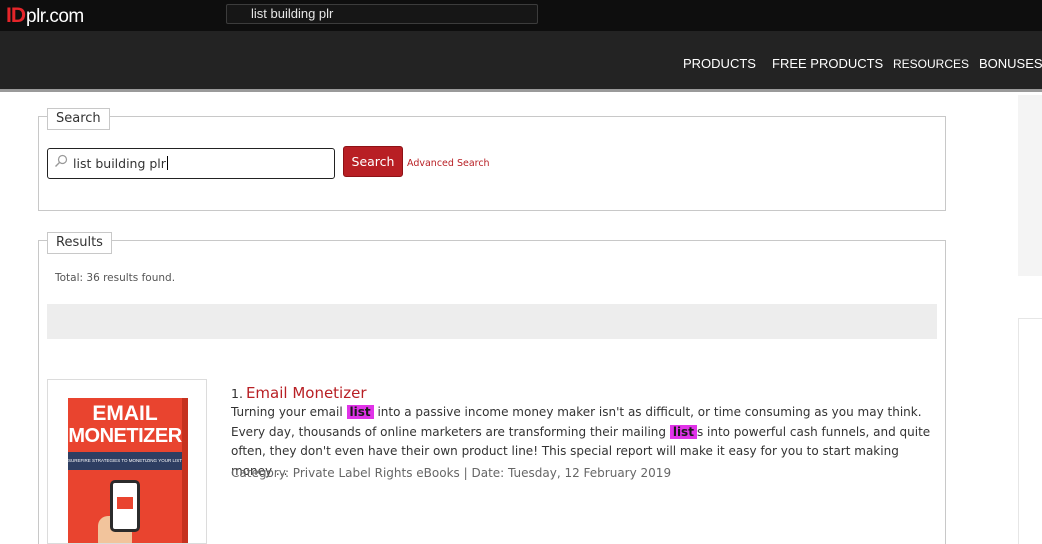 This screenshot has width=1042, height=544. What do you see at coordinates (120, 163) in the screenshot?
I see `search-input-value: list building plr` at bounding box center [120, 163].